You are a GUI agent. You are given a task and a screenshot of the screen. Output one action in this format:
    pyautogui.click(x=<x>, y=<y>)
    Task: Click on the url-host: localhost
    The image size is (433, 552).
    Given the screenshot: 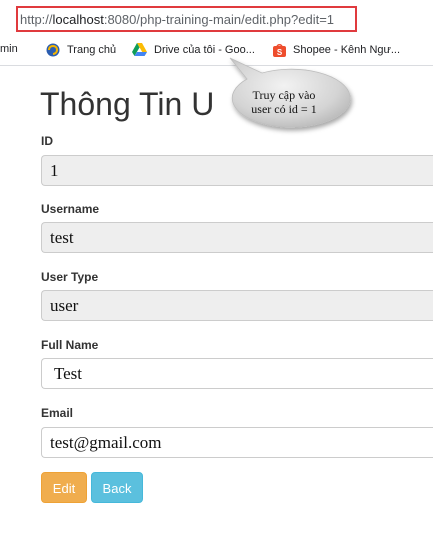 What is the action you would take?
    pyautogui.click(x=78, y=19)
    